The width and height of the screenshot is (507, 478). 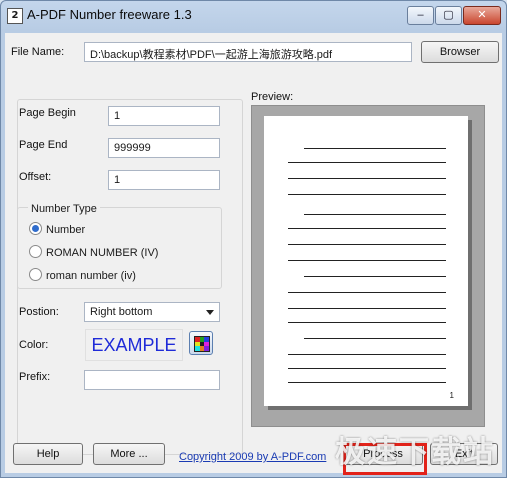 What do you see at coordinates (47, 113) in the screenshot?
I see `page-begin-label: Page Begin` at bounding box center [47, 113].